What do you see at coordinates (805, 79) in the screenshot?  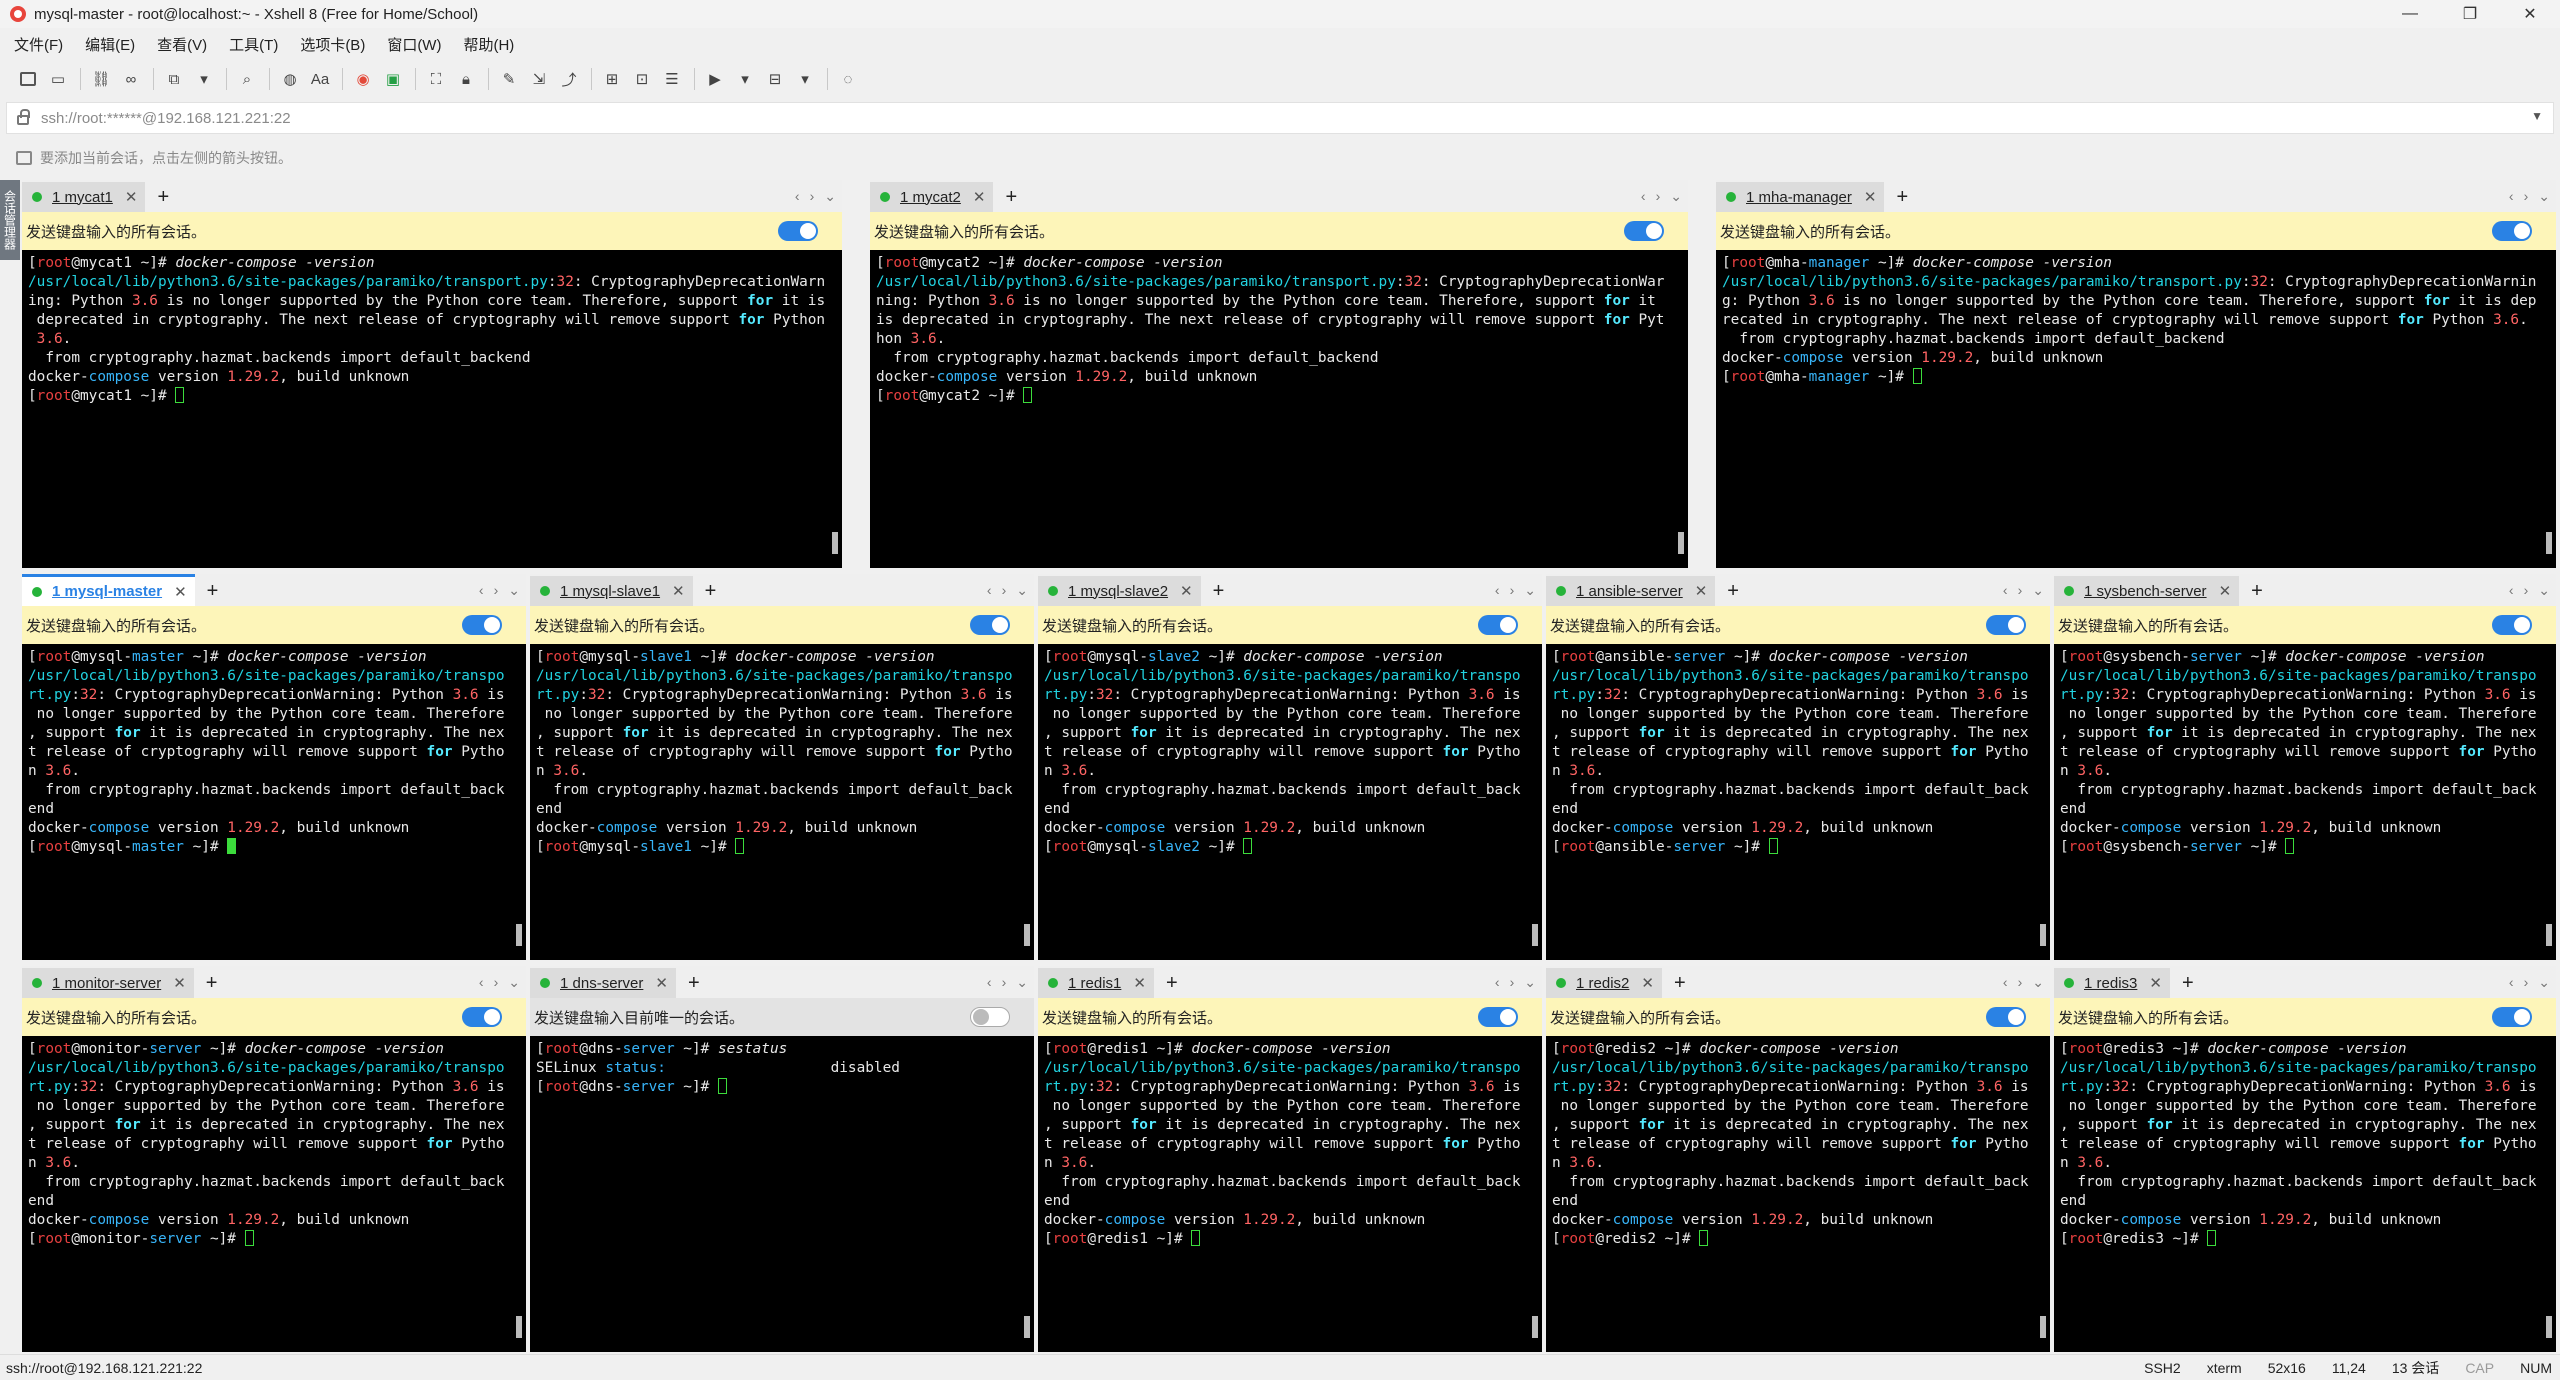 I see `layout-dropdown-icon: ▾` at bounding box center [805, 79].